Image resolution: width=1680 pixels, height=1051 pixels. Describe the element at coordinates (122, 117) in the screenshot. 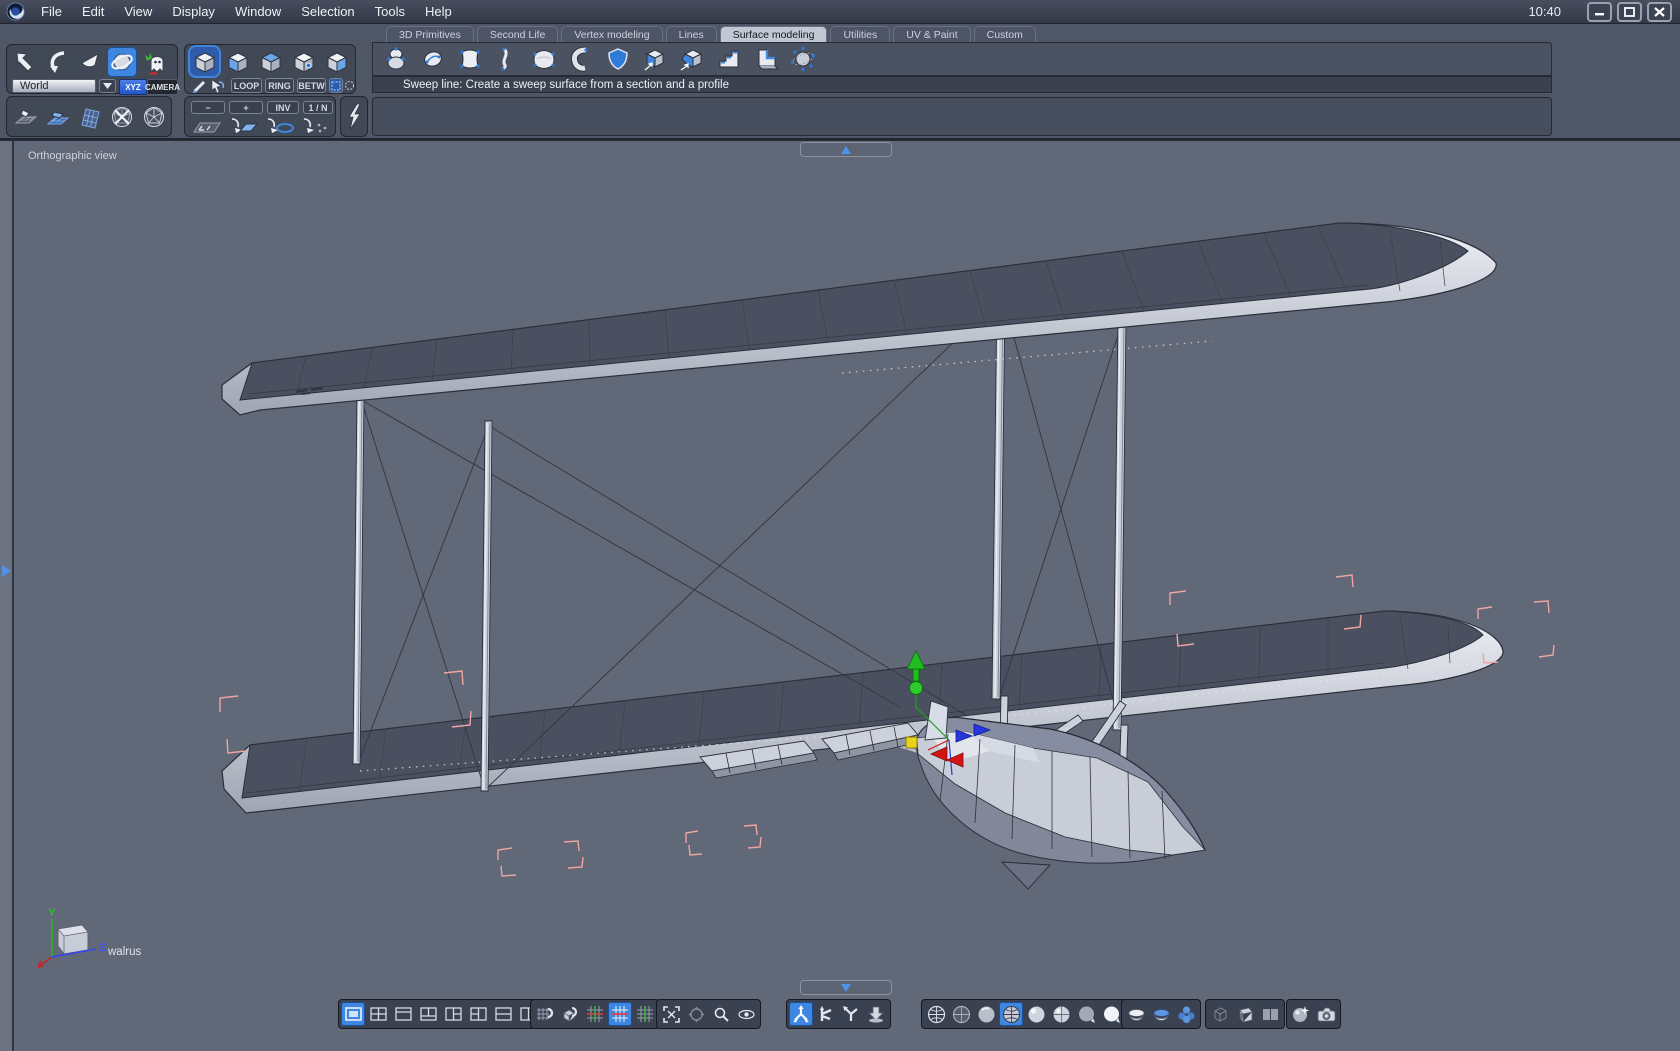

I see `wire-sphere-x-button` at that location.